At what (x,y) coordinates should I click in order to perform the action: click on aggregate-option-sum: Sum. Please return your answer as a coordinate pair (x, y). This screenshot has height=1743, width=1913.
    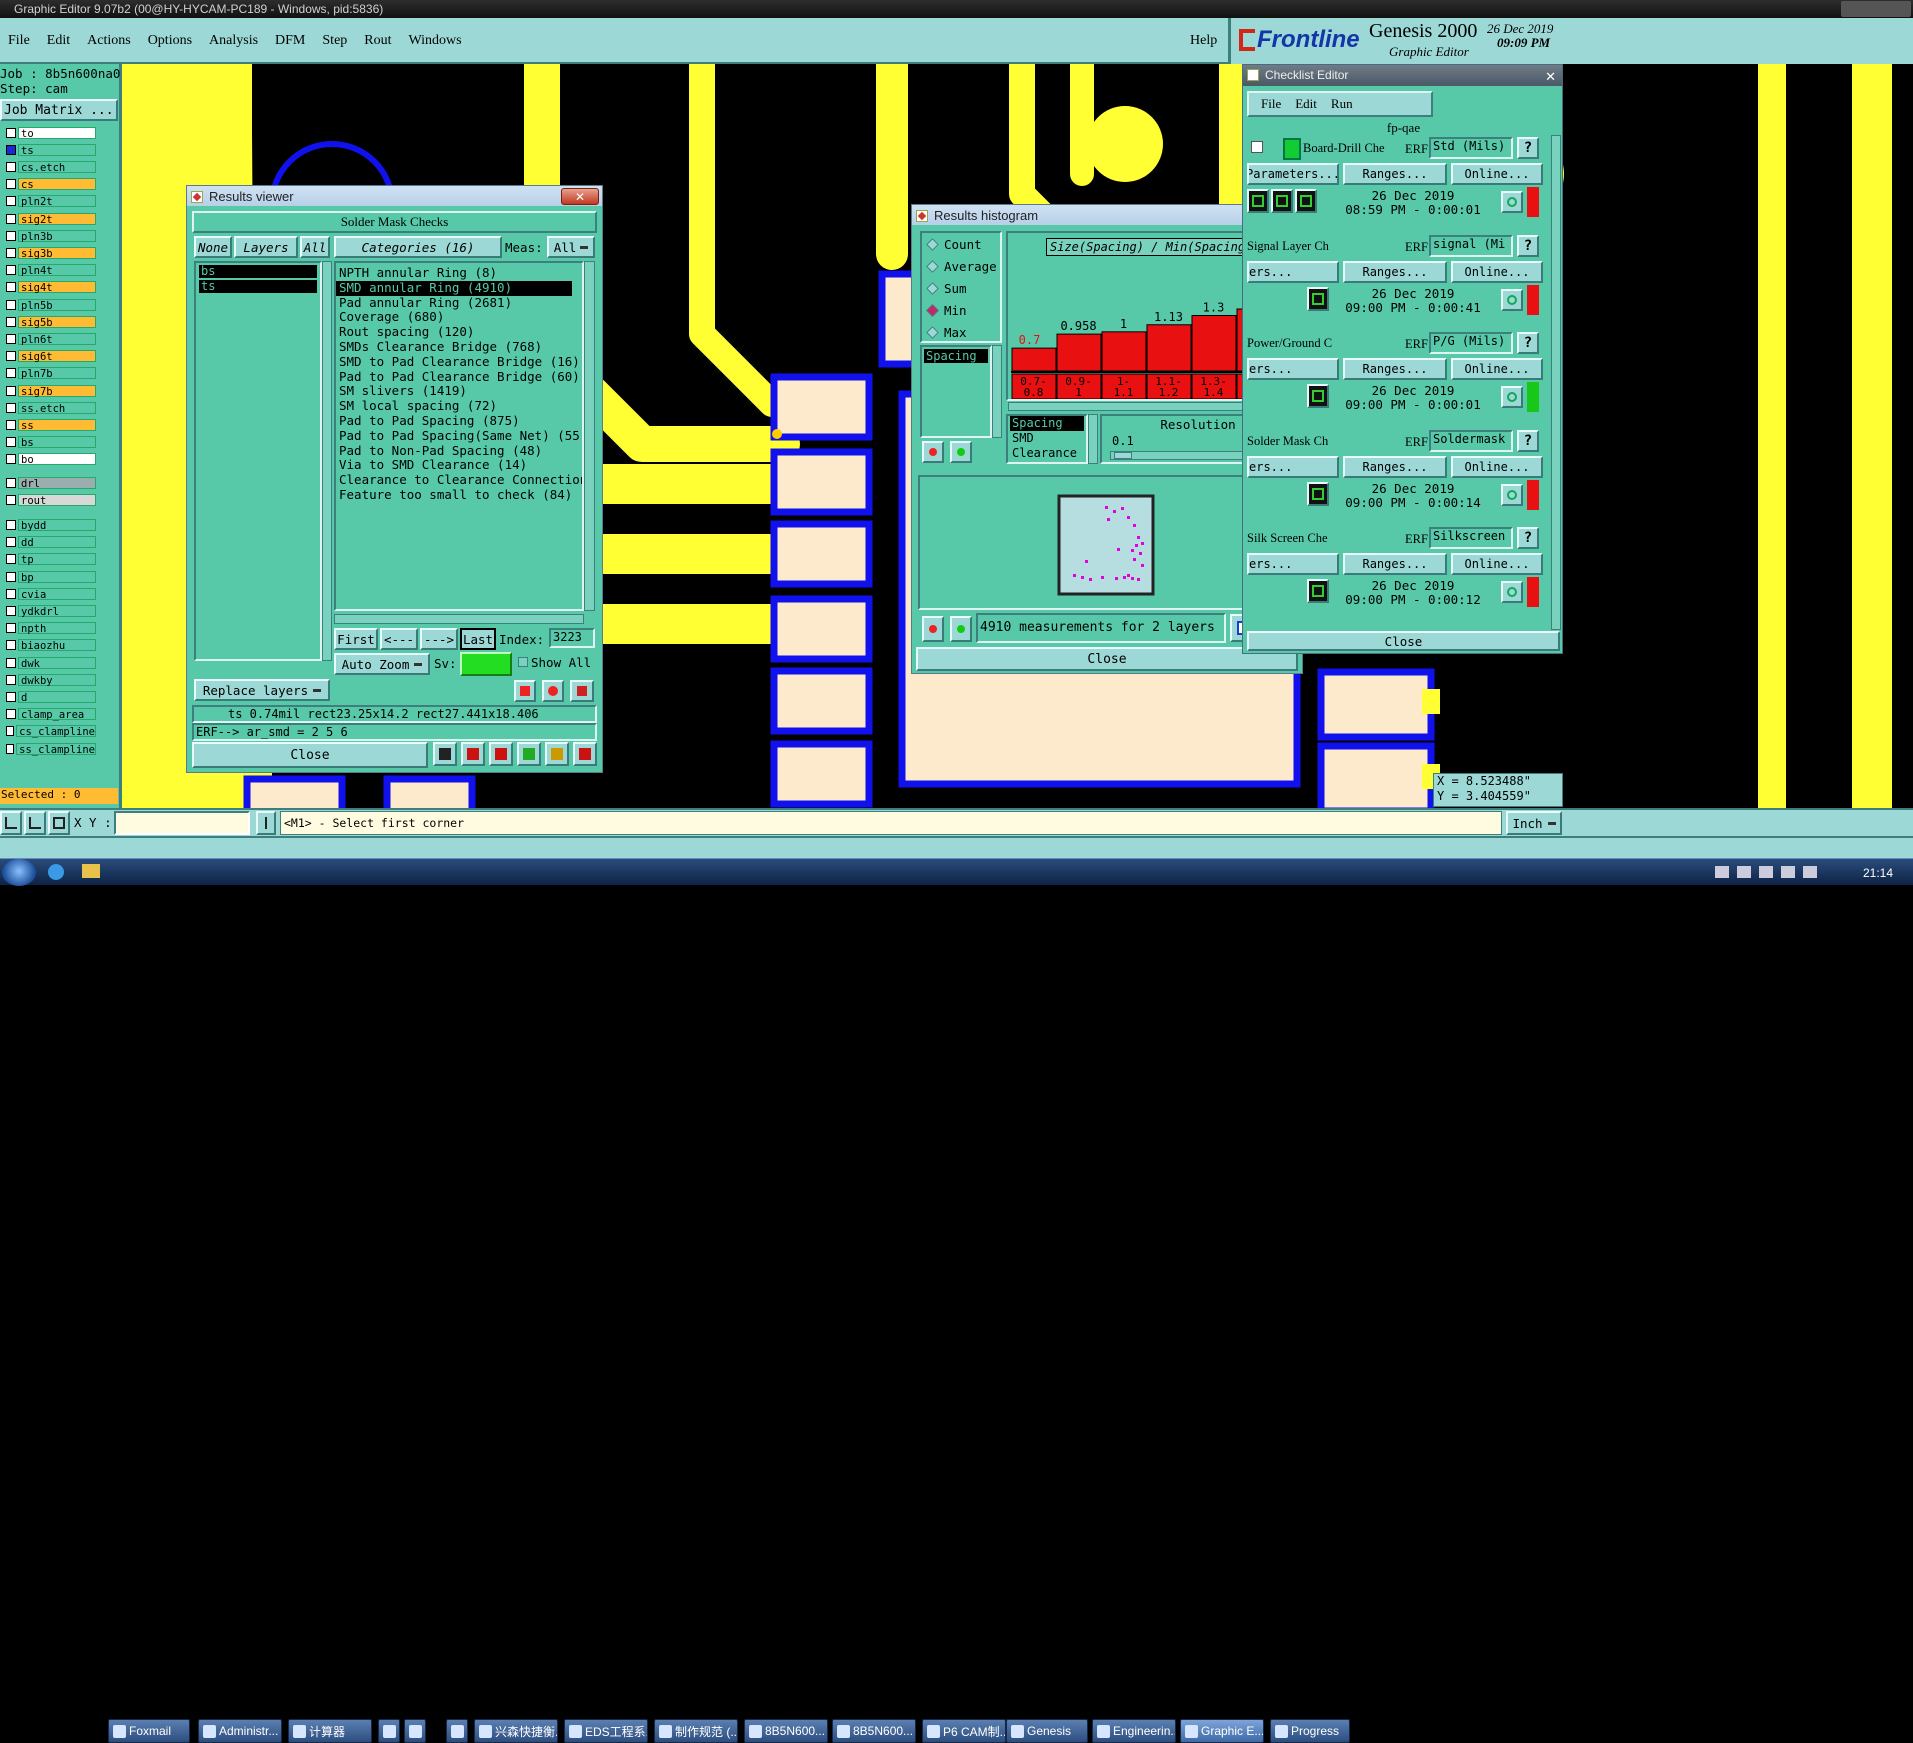
    Looking at the image, I should click on (961, 288).